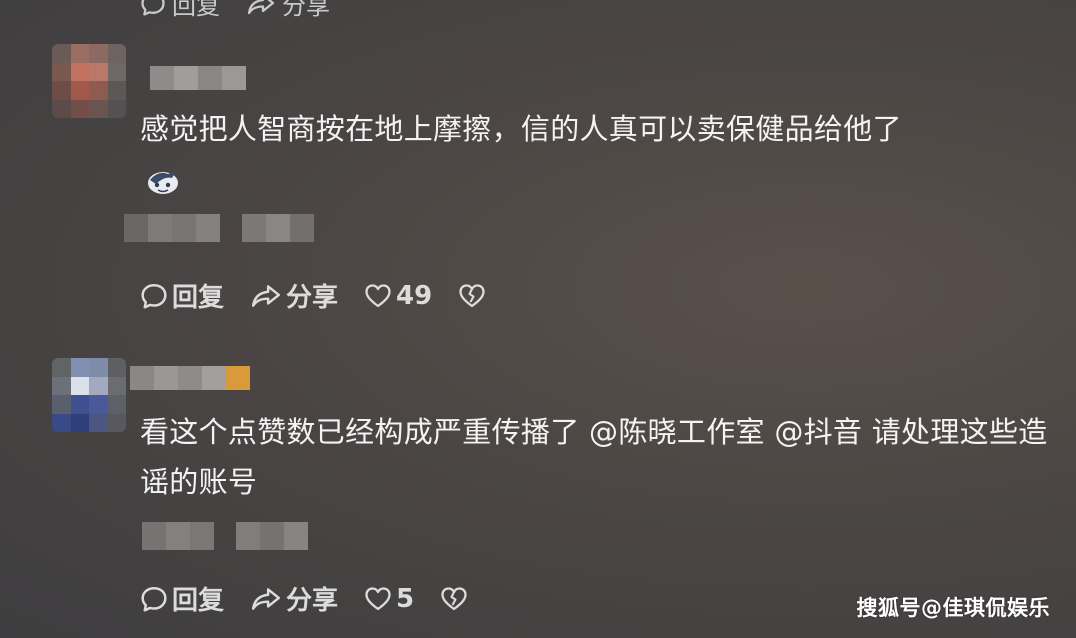 Image resolution: width=1076 pixels, height=638 pixels. I want to click on comment-actions: 回复 分享 5, so click(317, 598).